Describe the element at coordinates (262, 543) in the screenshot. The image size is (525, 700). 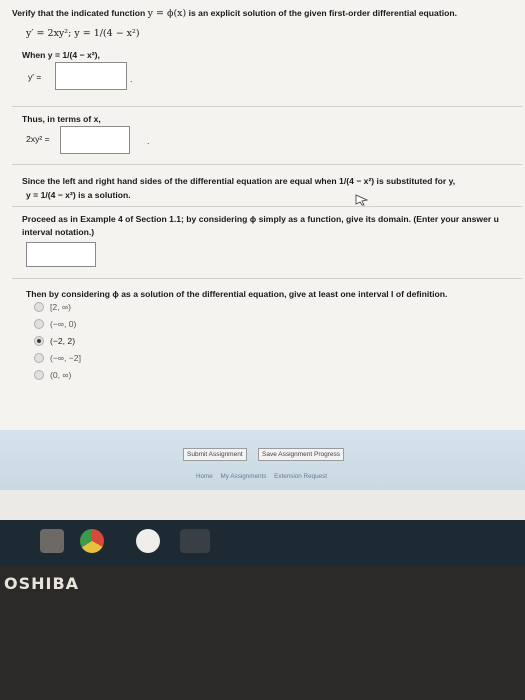
I see `taskbar` at that location.